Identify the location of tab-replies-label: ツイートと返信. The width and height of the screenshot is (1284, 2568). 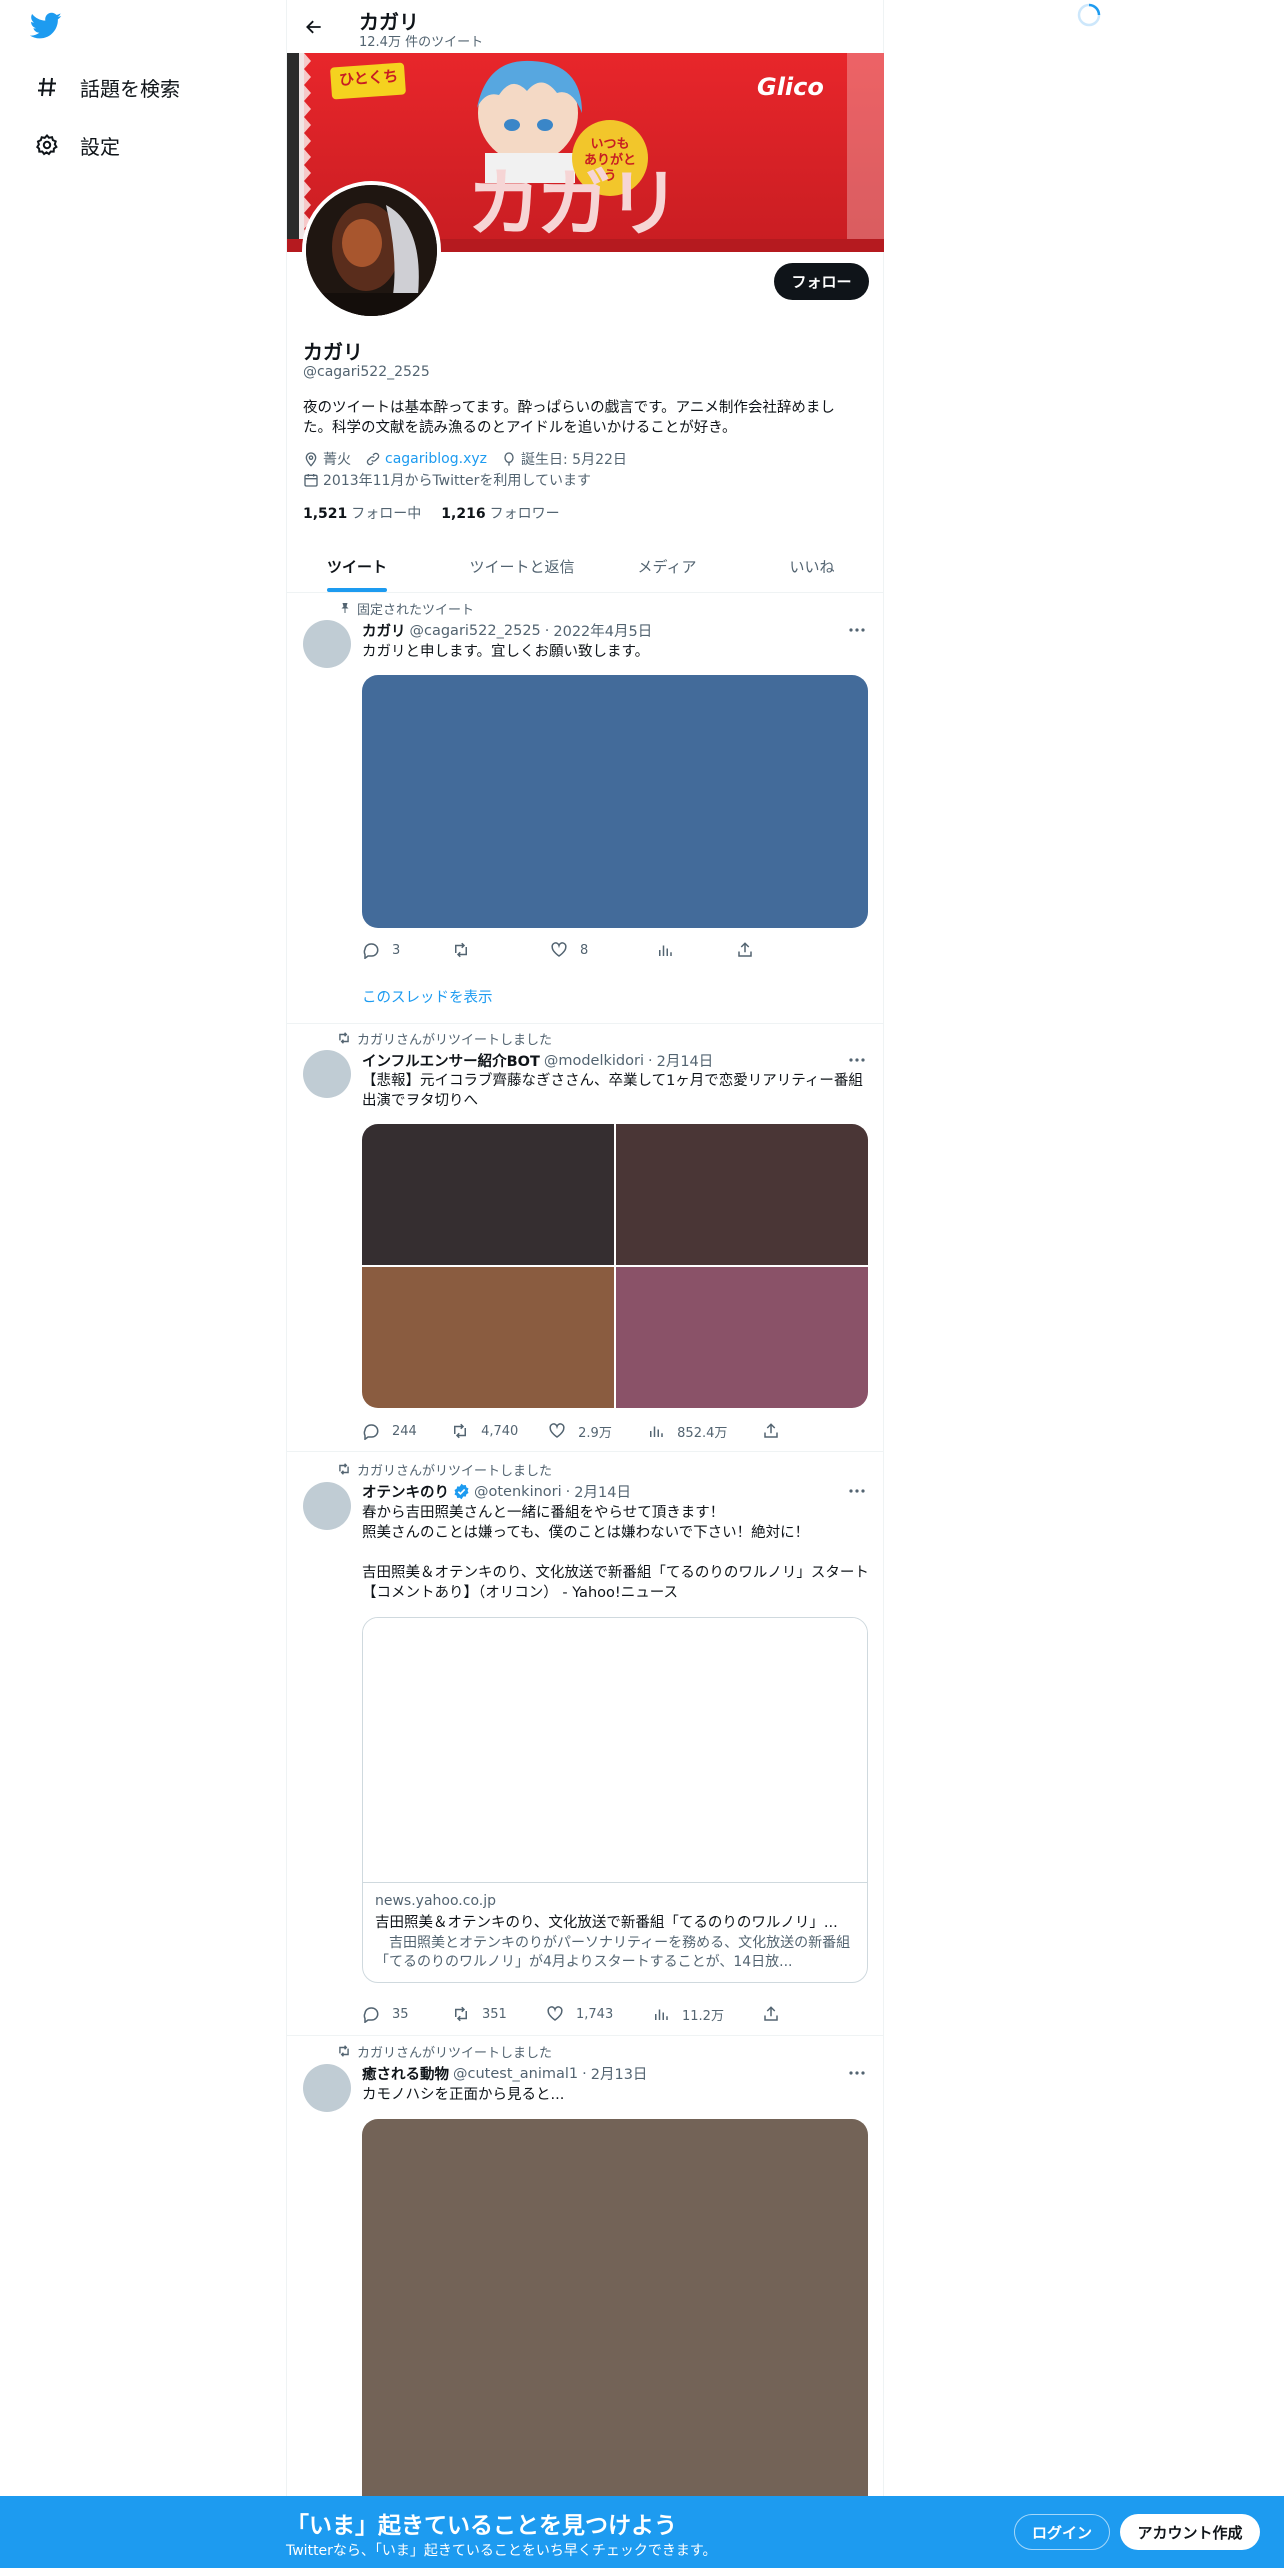
(522, 567).